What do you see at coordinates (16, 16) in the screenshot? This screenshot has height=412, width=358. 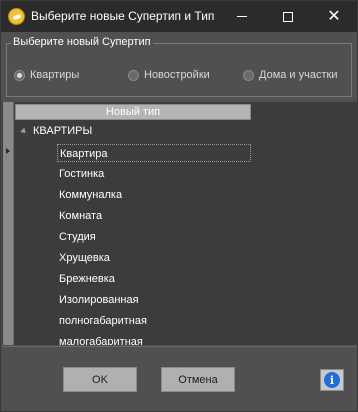 I see `app-icon` at bounding box center [16, 16].